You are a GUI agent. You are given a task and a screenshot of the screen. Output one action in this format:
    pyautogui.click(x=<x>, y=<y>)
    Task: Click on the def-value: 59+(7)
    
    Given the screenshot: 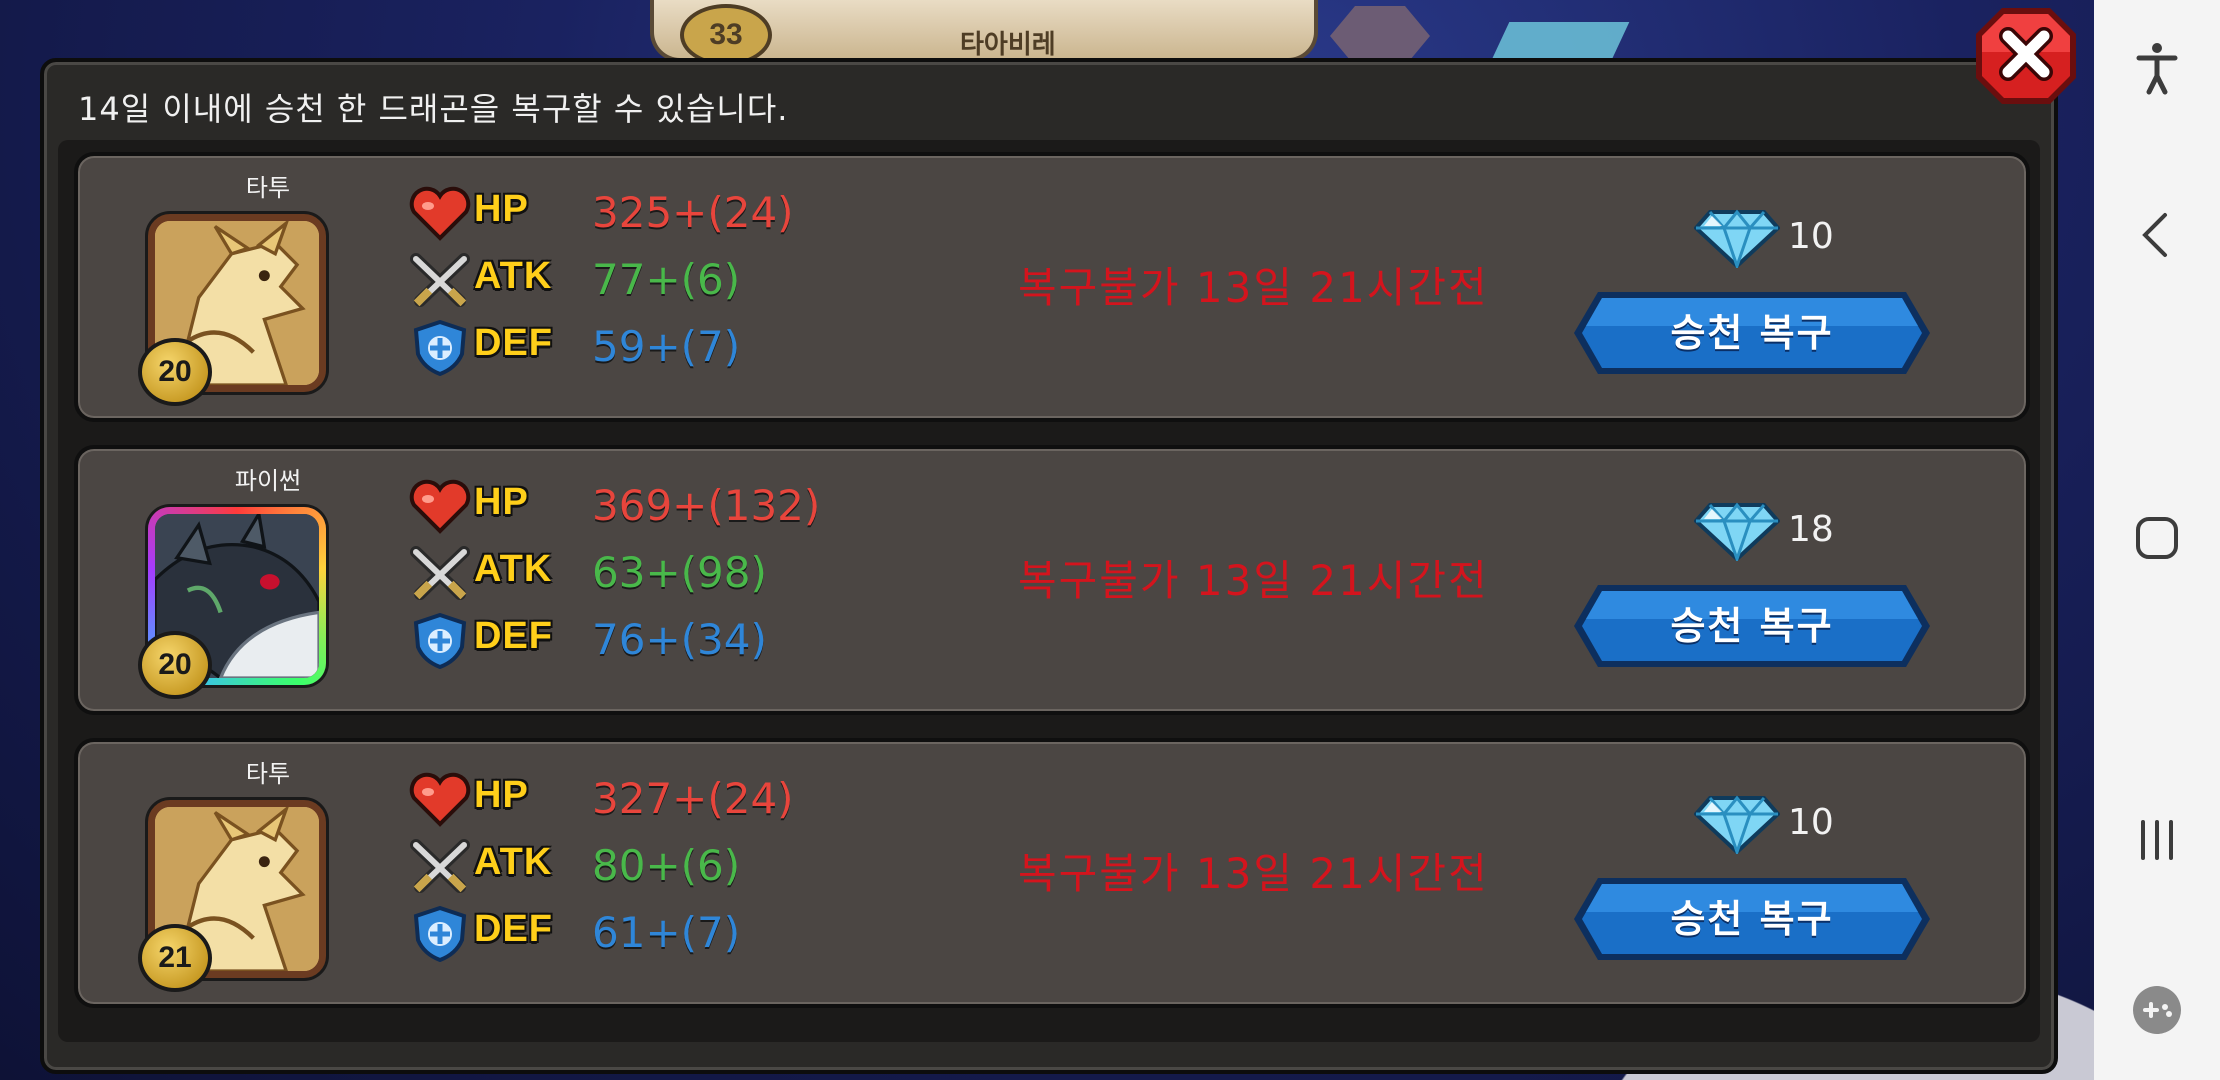 What is the action you would take?
    pyautogui.click(x=666, y=346)
    